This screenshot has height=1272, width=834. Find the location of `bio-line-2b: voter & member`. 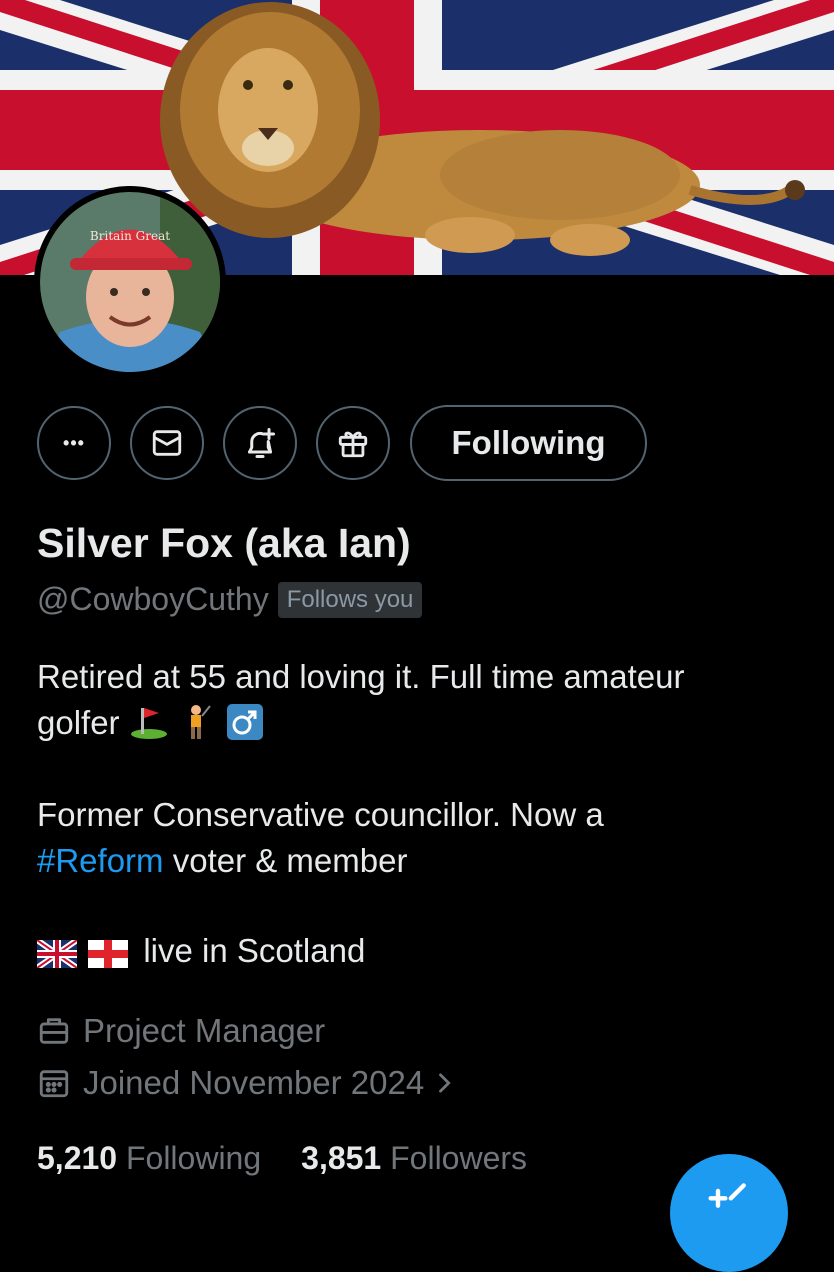

bio-line-2b: voter & member is located at coordinates (285, 860).